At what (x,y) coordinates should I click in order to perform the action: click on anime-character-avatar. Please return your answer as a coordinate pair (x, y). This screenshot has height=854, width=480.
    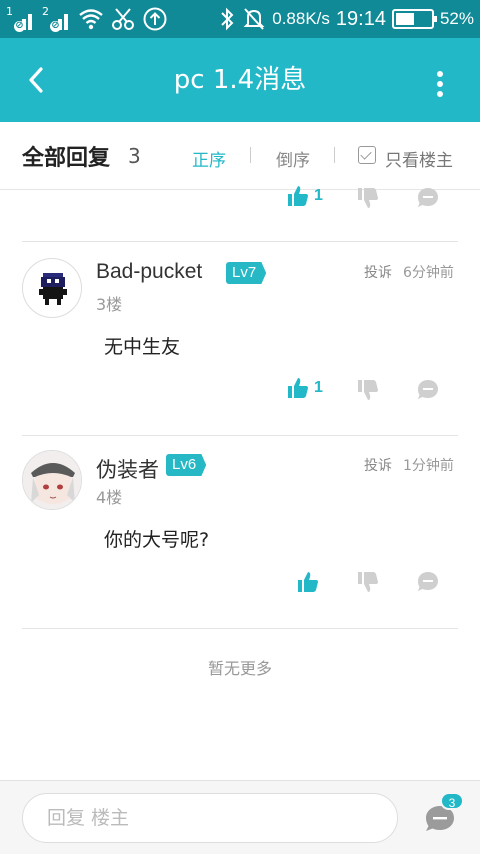
    Looking at the image, I should click on (52, 480).